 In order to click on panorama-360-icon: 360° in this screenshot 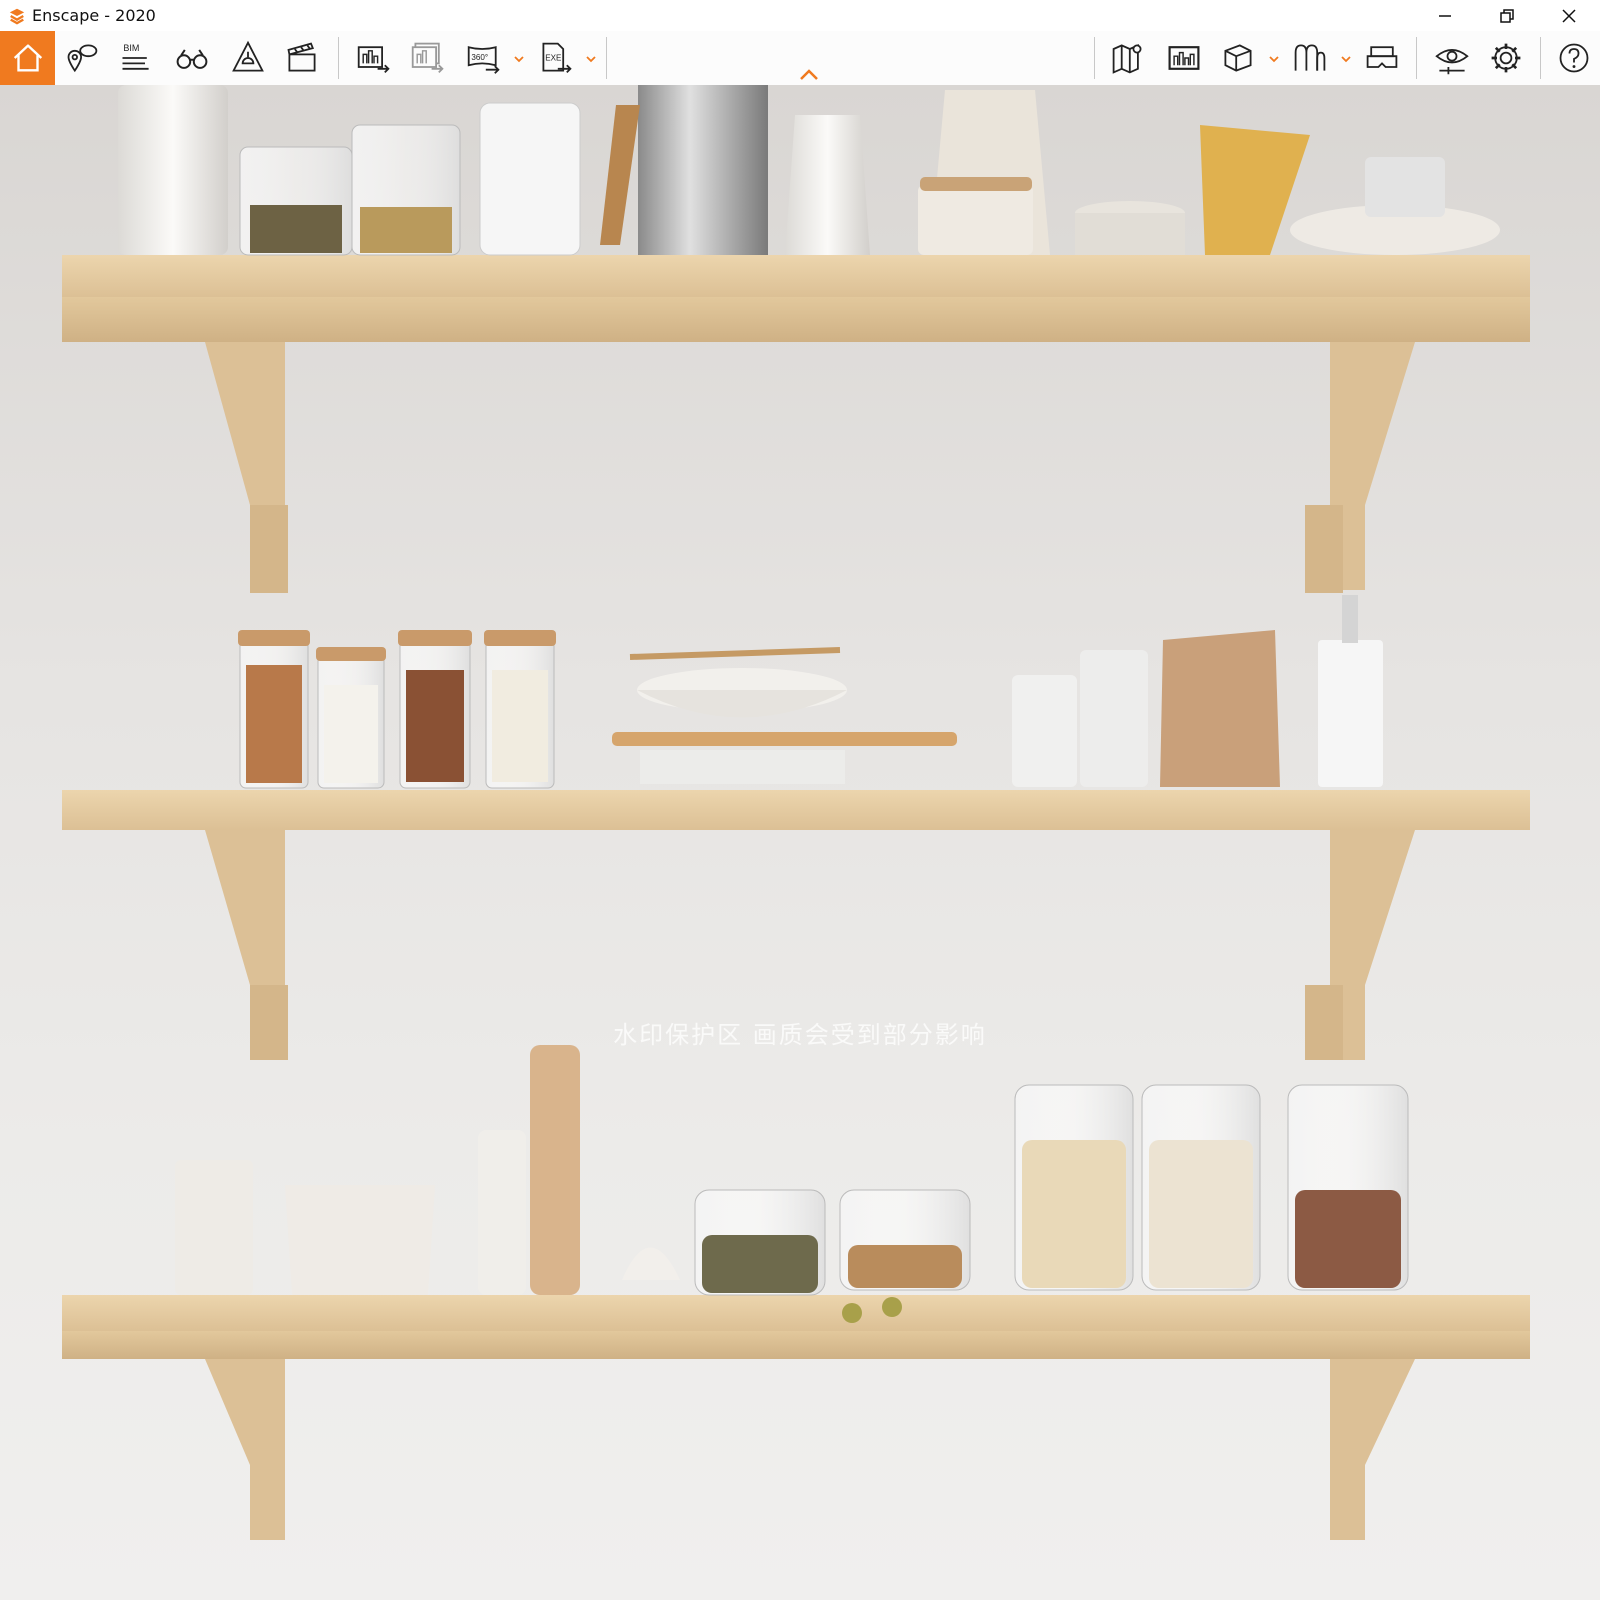, I will do `click(483, 60)`.